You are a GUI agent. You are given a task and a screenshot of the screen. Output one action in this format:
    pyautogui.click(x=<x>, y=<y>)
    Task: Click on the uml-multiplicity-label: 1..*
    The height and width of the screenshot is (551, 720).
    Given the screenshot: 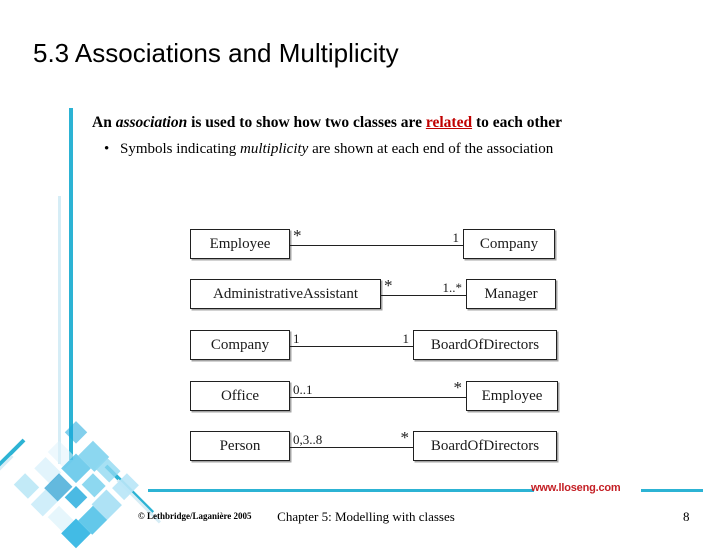 What is the action you would take?
    pyautogui.click(x=452, y=287)
    